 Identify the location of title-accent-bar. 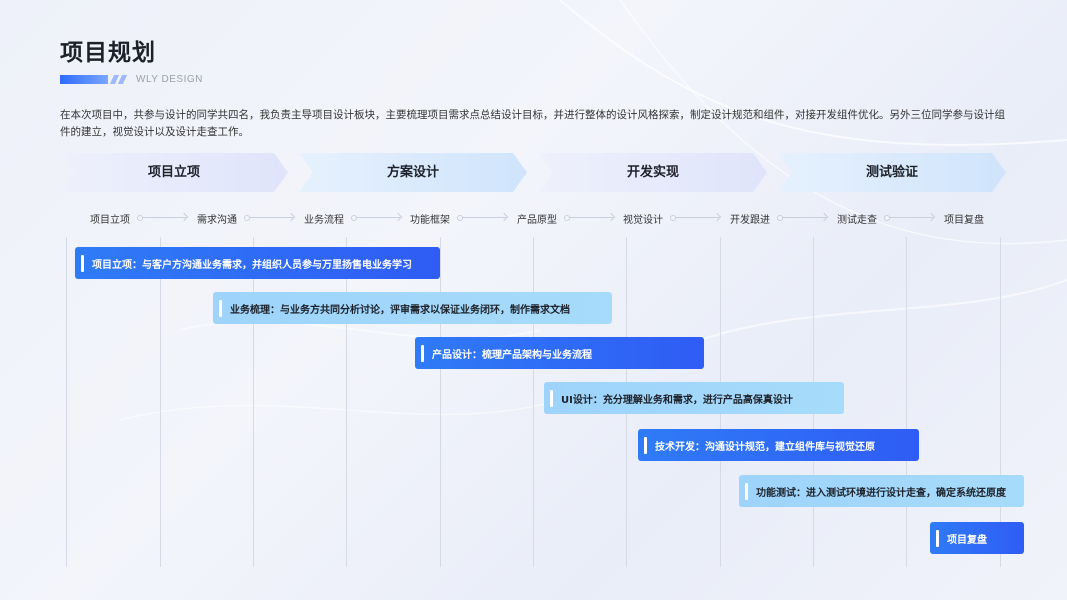
(84, 79).